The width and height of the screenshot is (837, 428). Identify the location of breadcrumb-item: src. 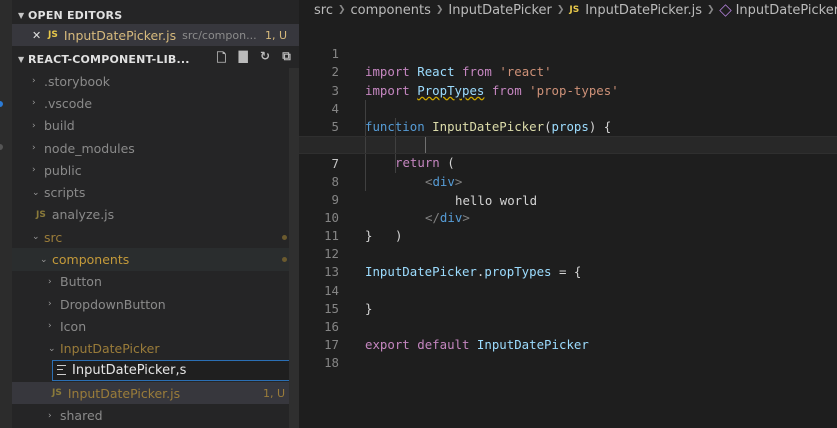
(323, 10).